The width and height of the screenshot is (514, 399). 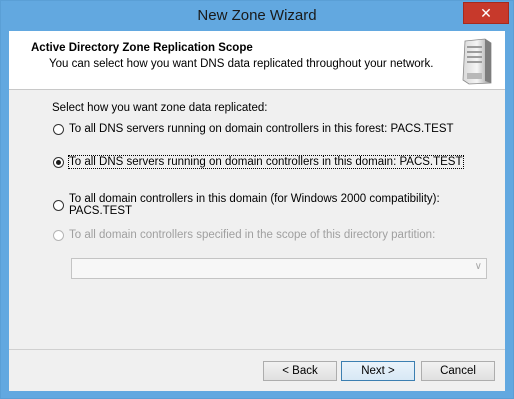 I want to click on back-button: < Back, so click(x=300, y=371).